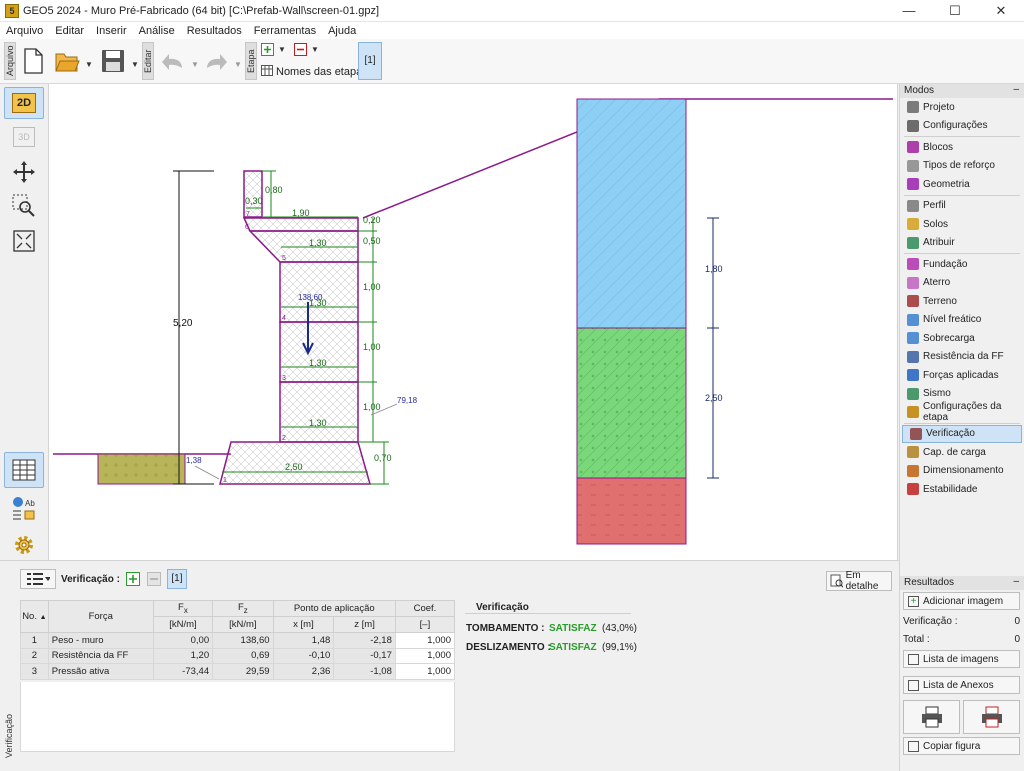 This screenshot has height=771, width=1024. What do you see at coordinates (135, 64) in the screenshot?
I see `save-dropdown-icon: ▼` at bounding box center [135, 64].